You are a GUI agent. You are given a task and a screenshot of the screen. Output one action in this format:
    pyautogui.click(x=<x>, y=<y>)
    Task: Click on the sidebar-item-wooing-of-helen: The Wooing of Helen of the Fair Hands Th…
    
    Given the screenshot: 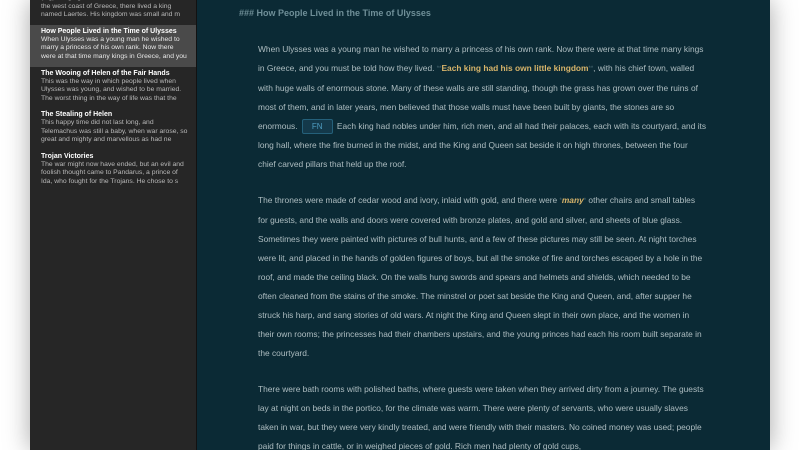 What is the action you would take?
    pyautogui.click(x=113, y=88)
    